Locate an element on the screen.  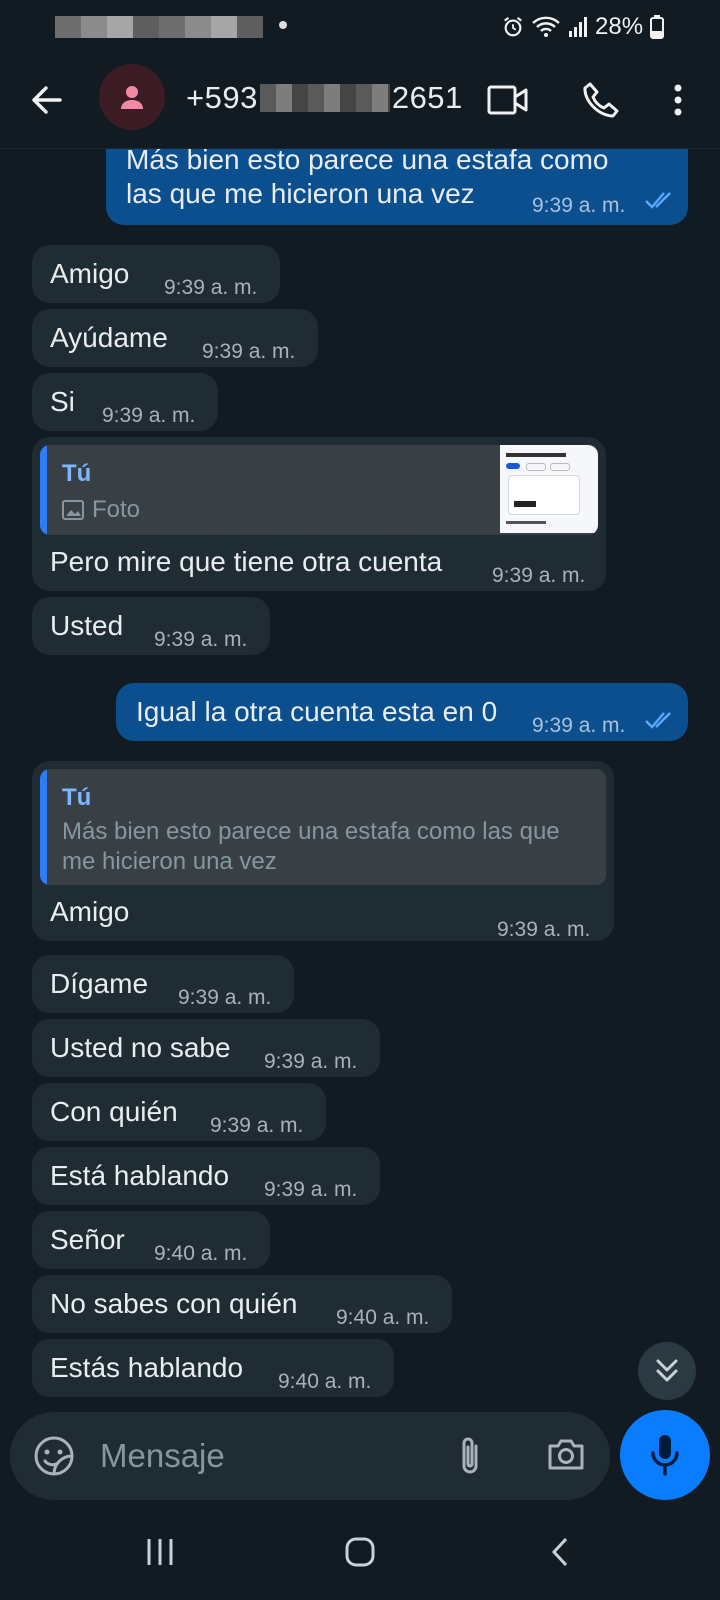
message-bubble-incoming: No sabes con quién 9:40 a. m. is located at coordinates (242, 1304).